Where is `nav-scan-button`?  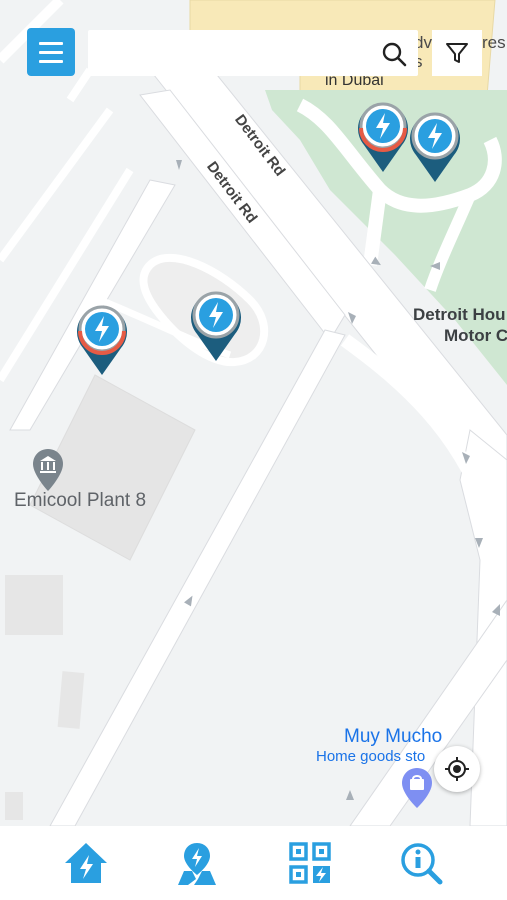
nav-scan-button is located at coordinates (310, 863).